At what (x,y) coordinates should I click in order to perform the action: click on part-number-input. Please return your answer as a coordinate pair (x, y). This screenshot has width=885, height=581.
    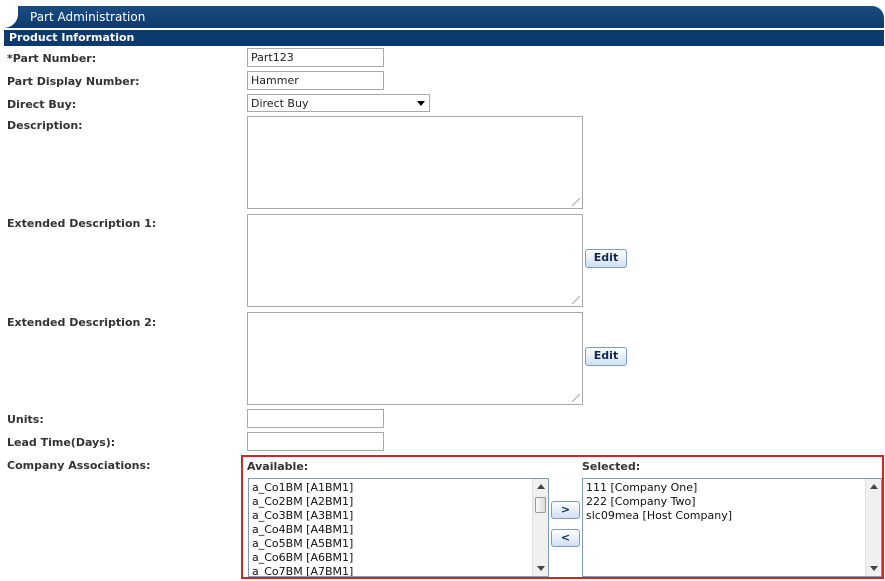
    Looking at the image, I should click on (315, 57).